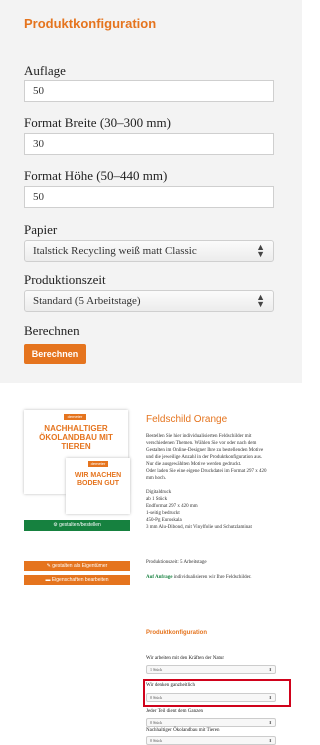 The width and height of the screenshot is (320, 745). I want to click on production-select: Standard (5 Arbeitstage) ▲ ▼, so click(149, 301).